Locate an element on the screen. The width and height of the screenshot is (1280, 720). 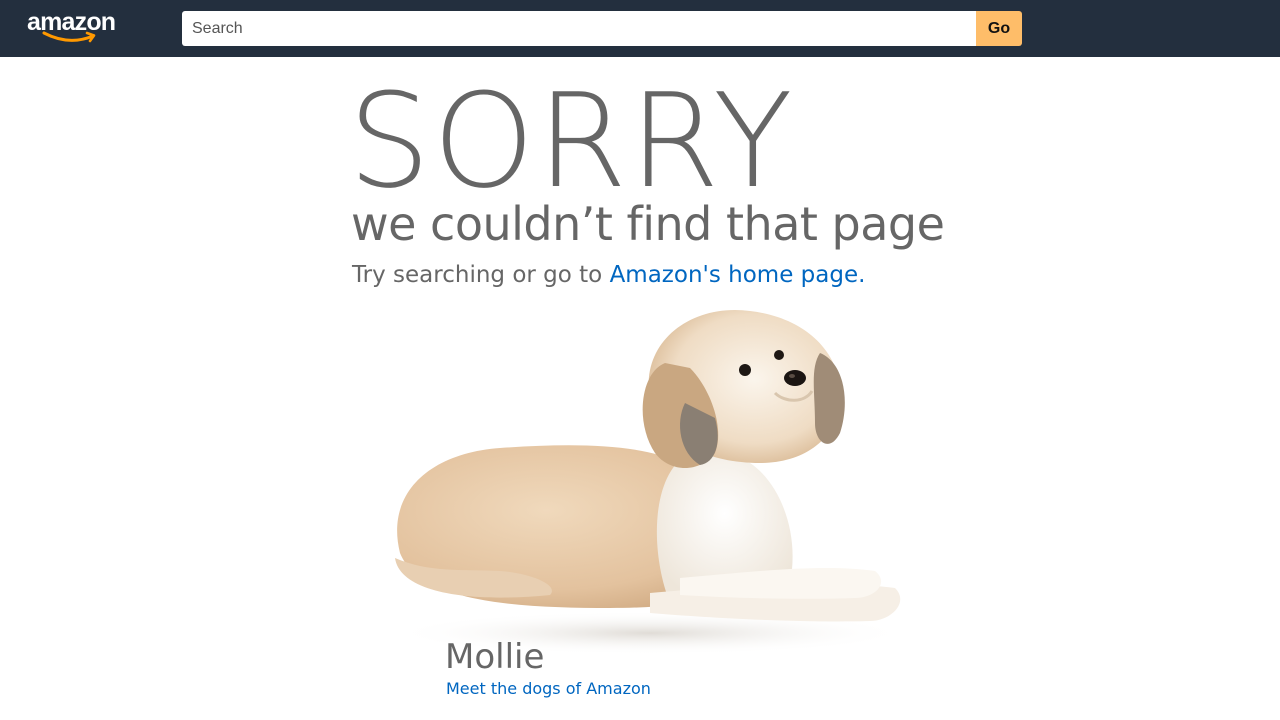
meet-dogs-link: Meet the dogs of Amazon is located at coordinates (548, 689).